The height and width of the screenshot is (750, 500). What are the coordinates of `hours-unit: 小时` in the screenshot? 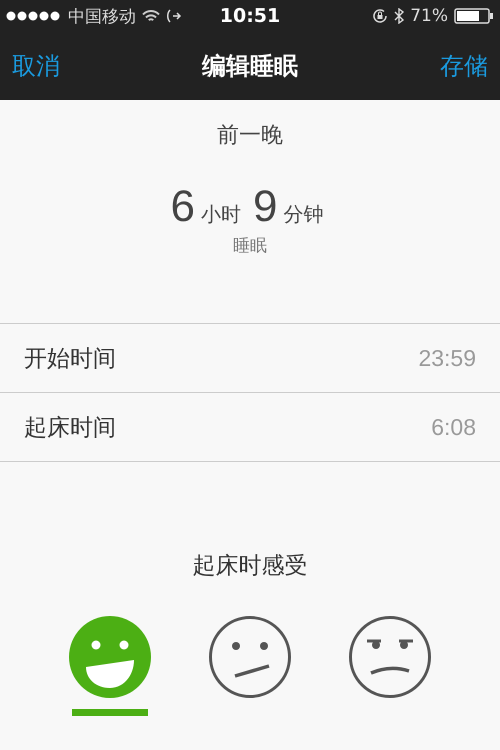 It's located at (221, 214).